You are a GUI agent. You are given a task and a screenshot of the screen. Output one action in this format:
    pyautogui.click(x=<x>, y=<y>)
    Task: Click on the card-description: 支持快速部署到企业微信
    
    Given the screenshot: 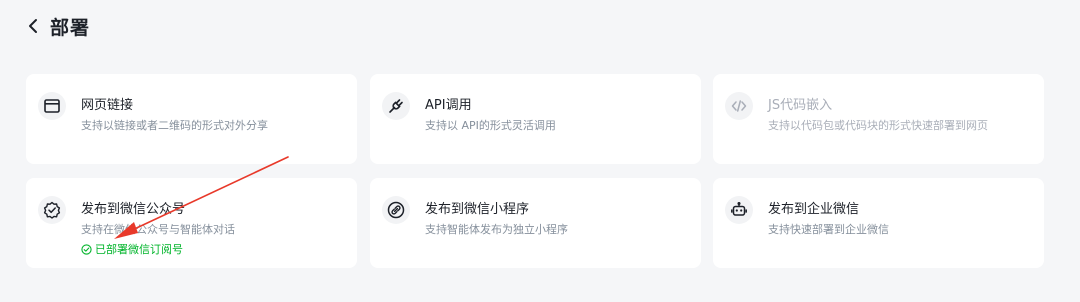 What is the action you would take?
    pyautogui.click(x=828, y=229)
    